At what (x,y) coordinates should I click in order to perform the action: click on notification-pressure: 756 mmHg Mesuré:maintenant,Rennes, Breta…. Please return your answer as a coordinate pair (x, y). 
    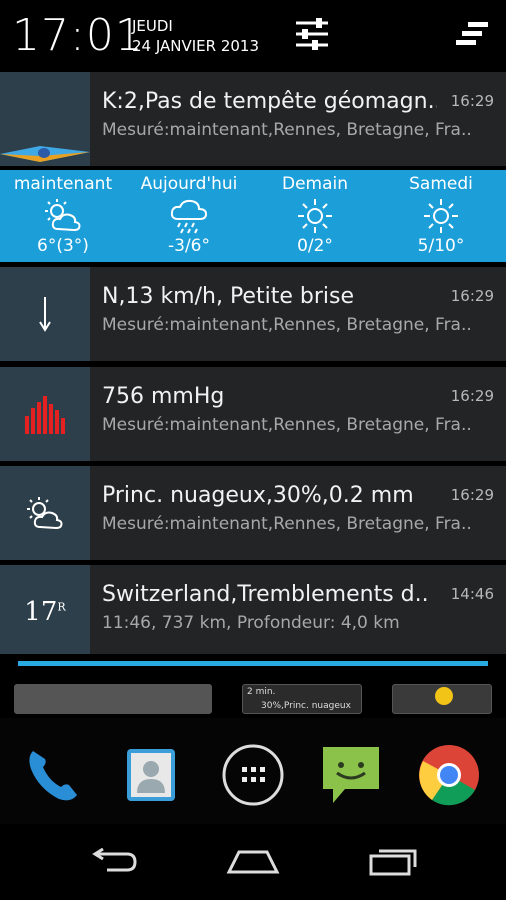
    Looking at the image, I should click on (253, 414).